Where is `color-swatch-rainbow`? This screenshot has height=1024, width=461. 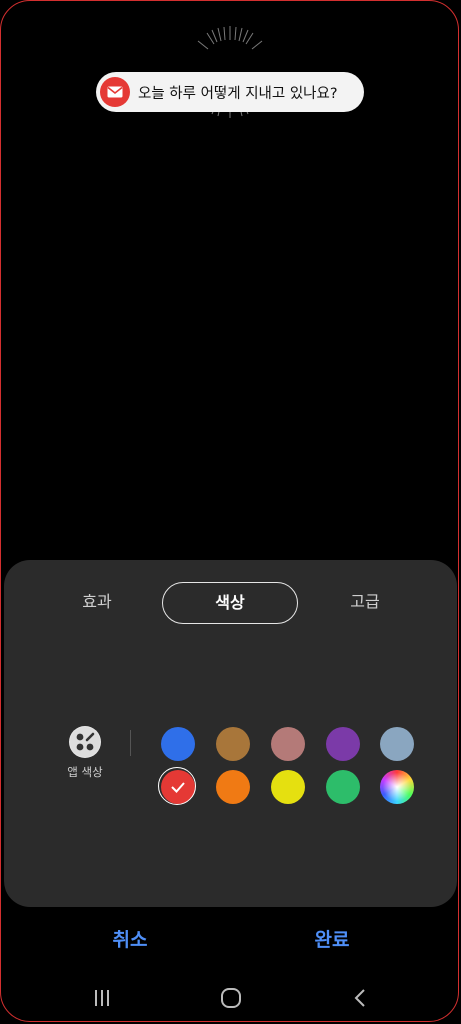 color-swatch-rainbow is located at coordinates (397, 787).